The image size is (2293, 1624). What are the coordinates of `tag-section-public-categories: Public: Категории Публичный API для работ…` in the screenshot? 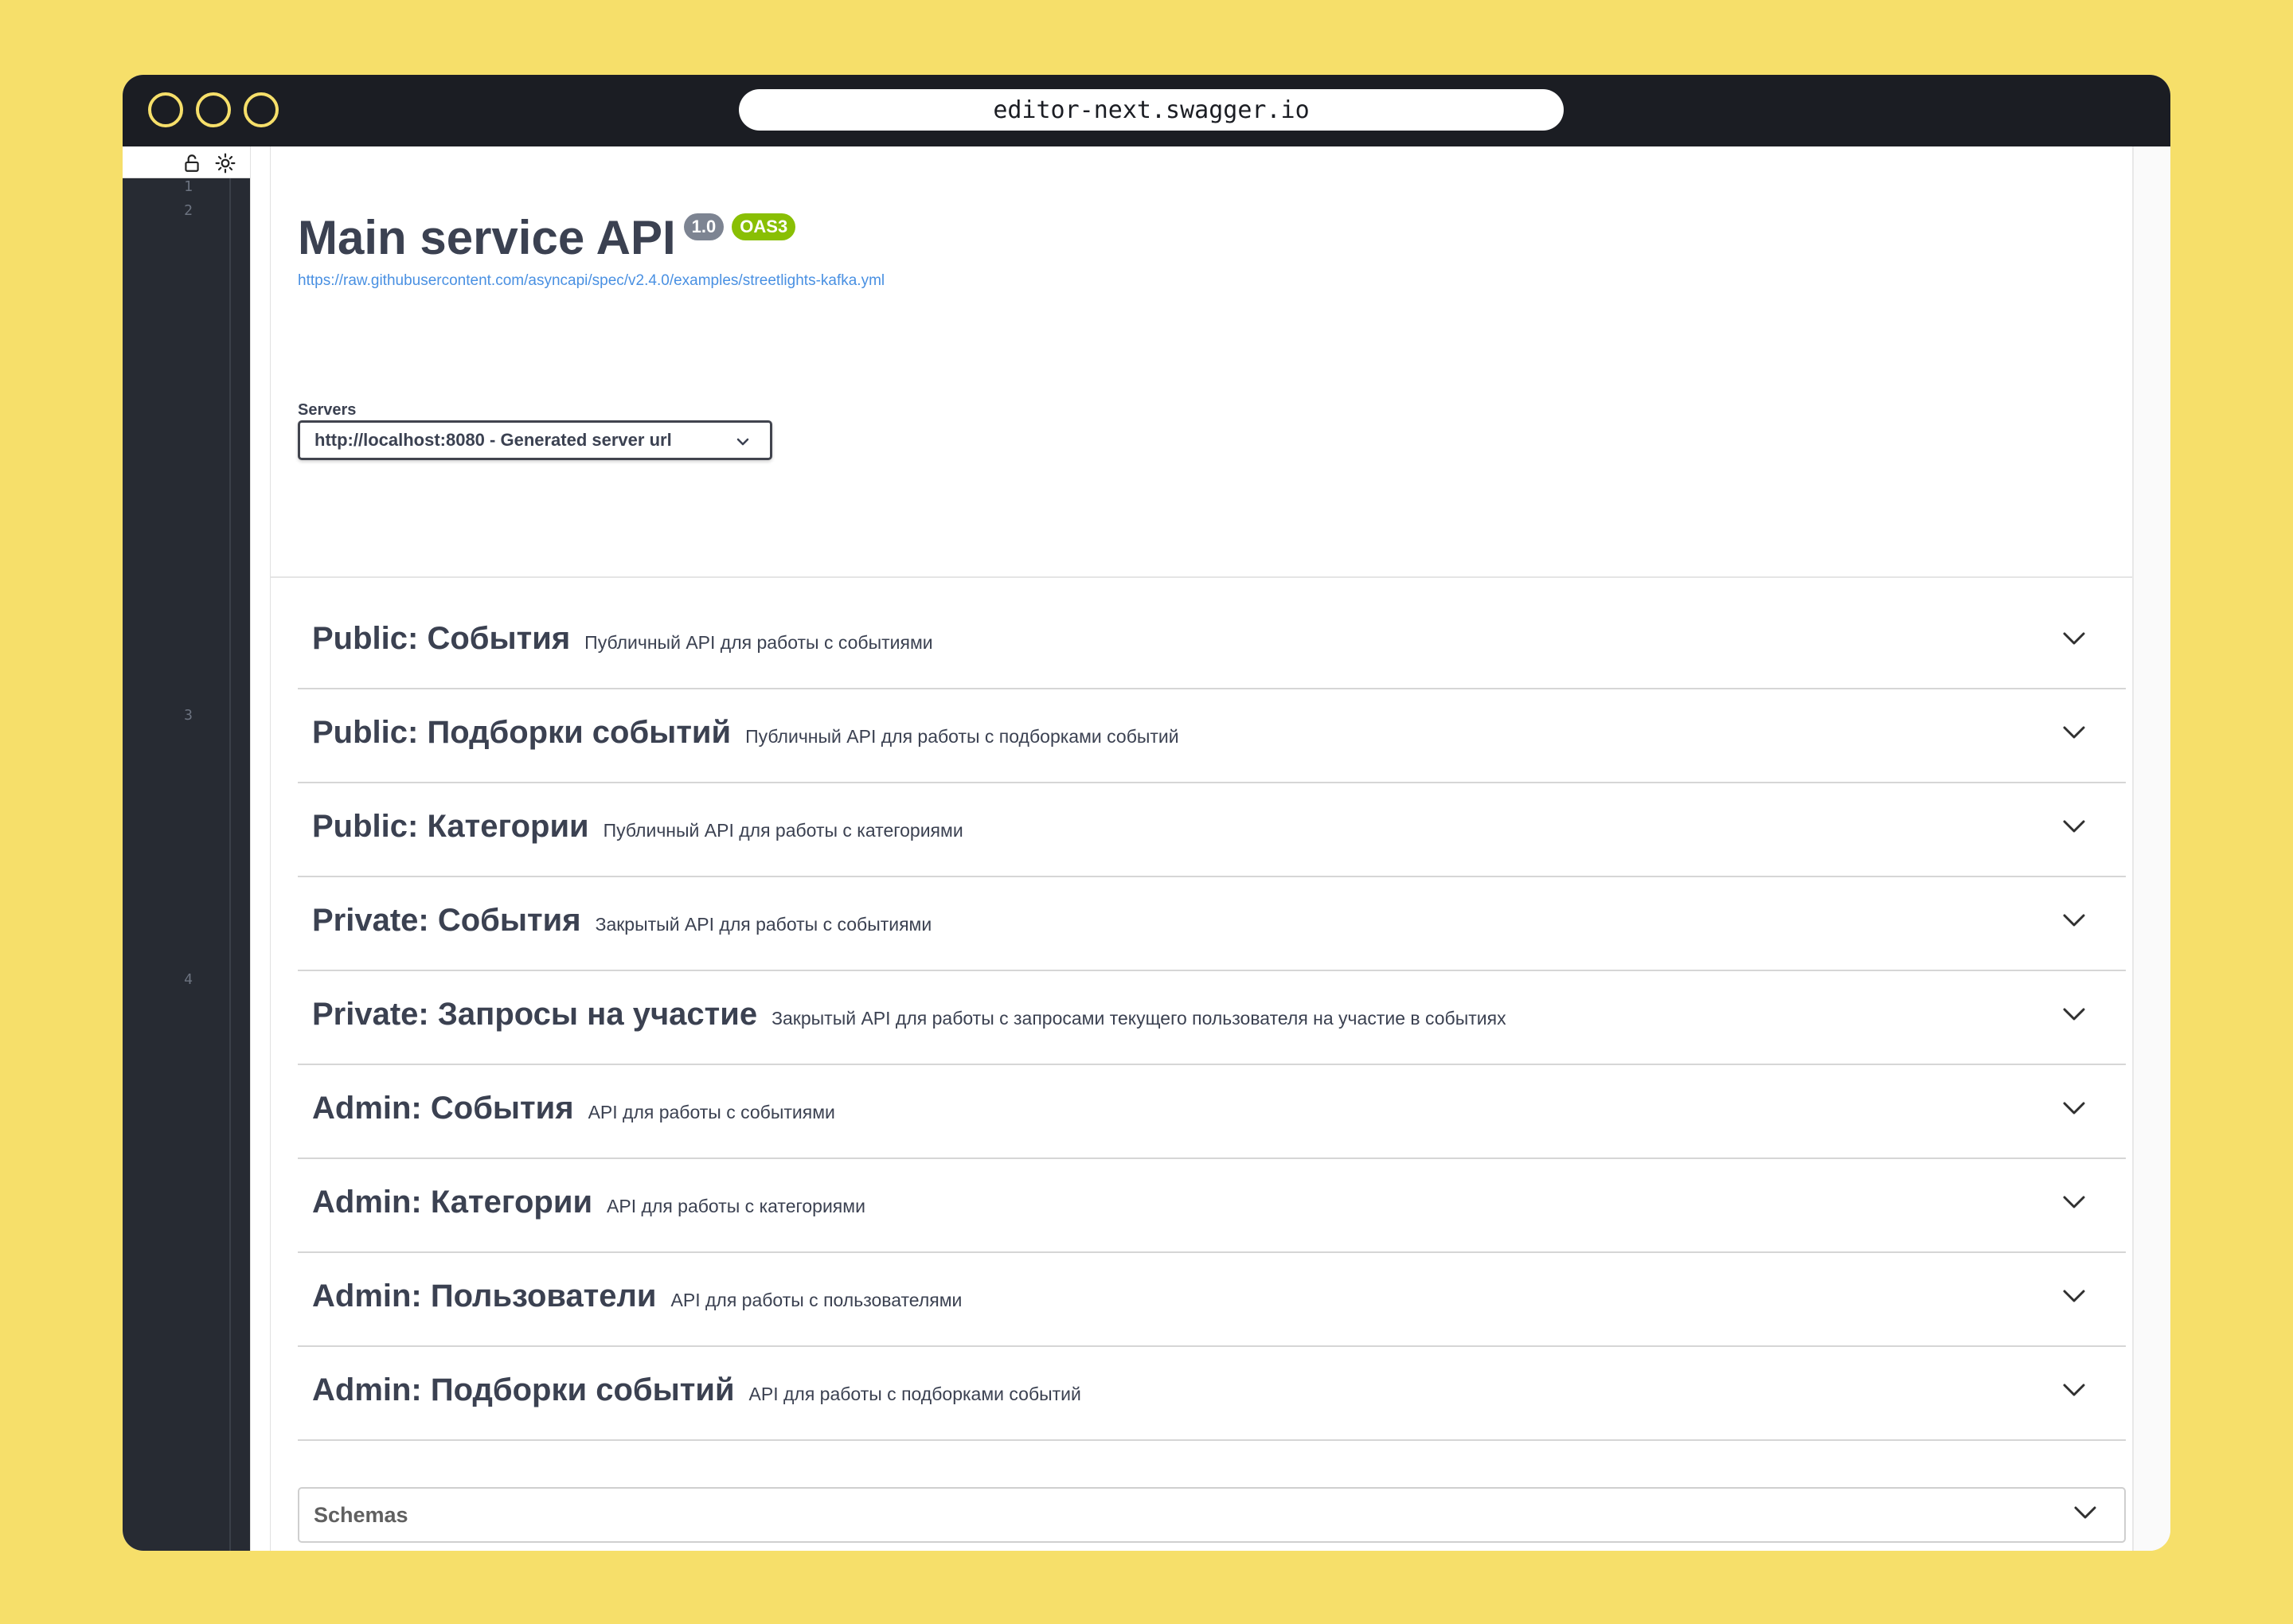 It's located at (1212, 830).